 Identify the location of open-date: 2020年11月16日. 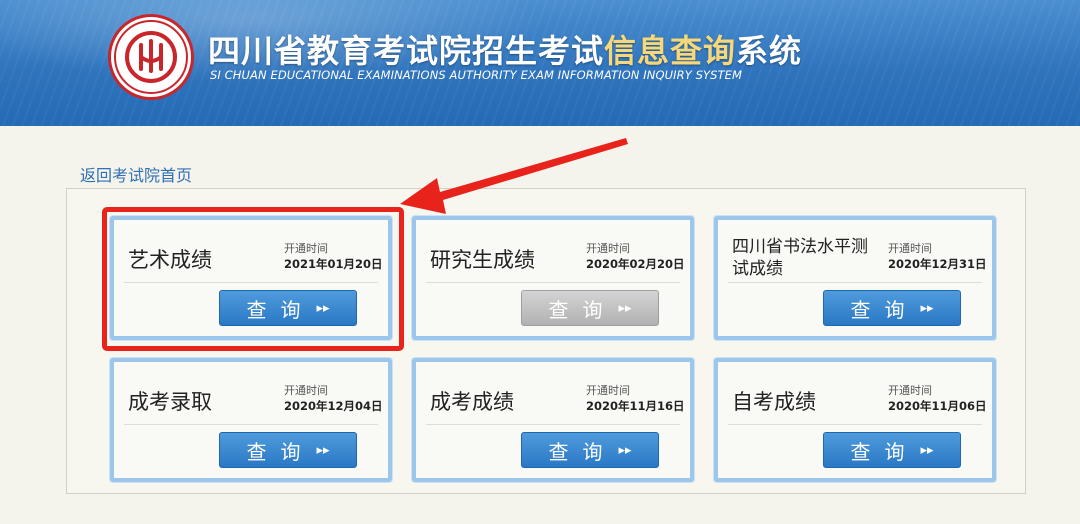
(635, 406).